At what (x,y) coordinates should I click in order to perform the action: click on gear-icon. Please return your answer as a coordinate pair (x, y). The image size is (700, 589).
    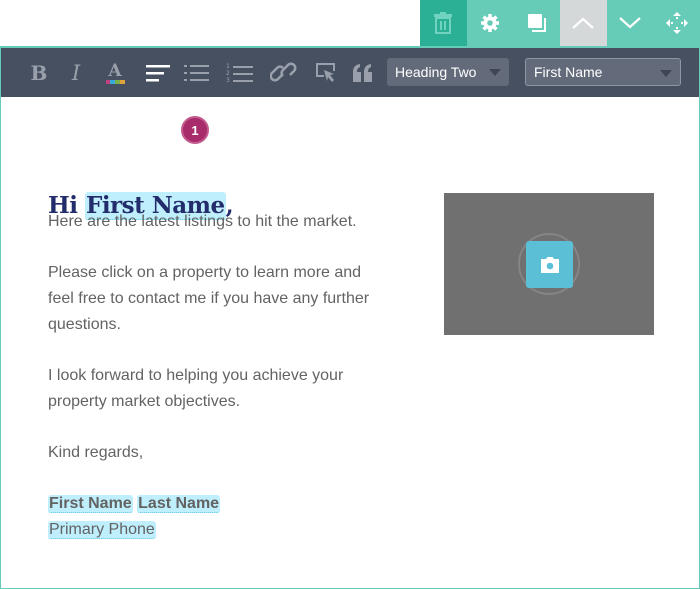
    Looking at the image, I should click on (489, 23).